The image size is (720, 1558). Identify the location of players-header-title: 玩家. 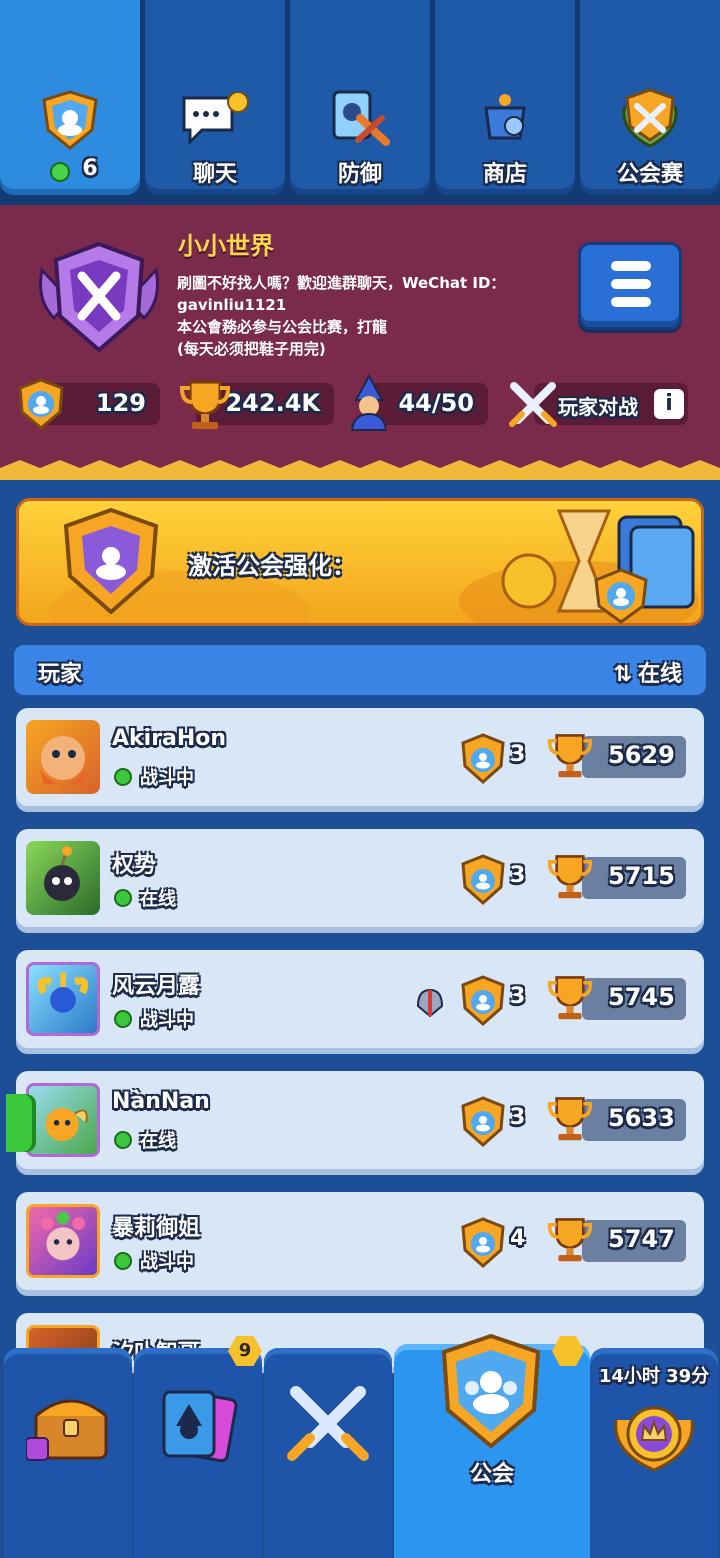
(60, 674).